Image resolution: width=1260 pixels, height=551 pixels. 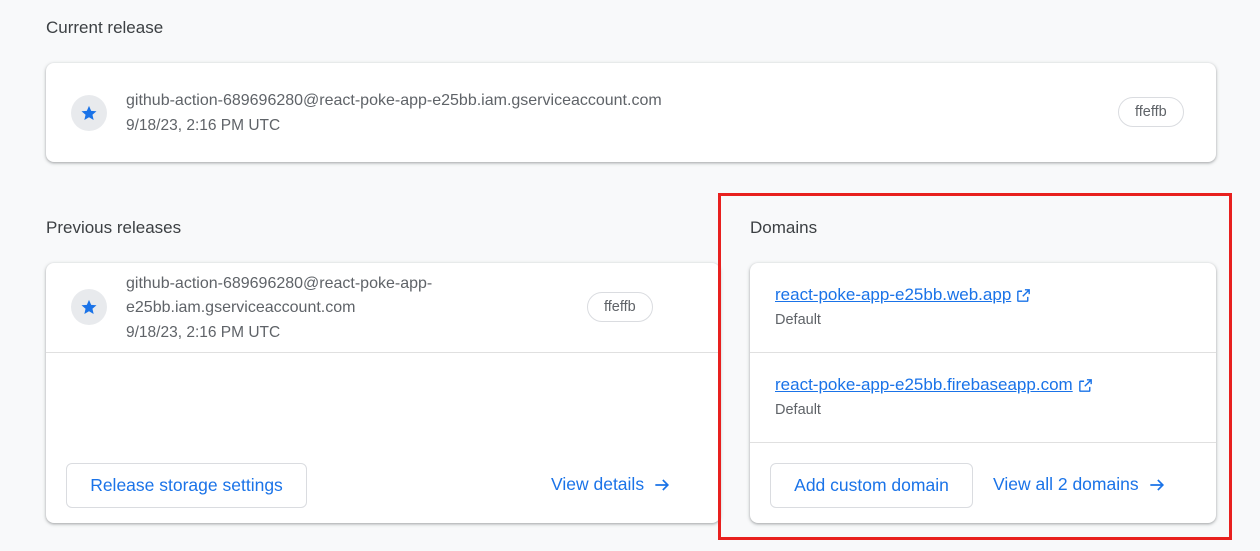 What do you see at coordinates (784, 227) in the screenshot?
I see `domains-heading: Domains` at bounding box center [784, 227].